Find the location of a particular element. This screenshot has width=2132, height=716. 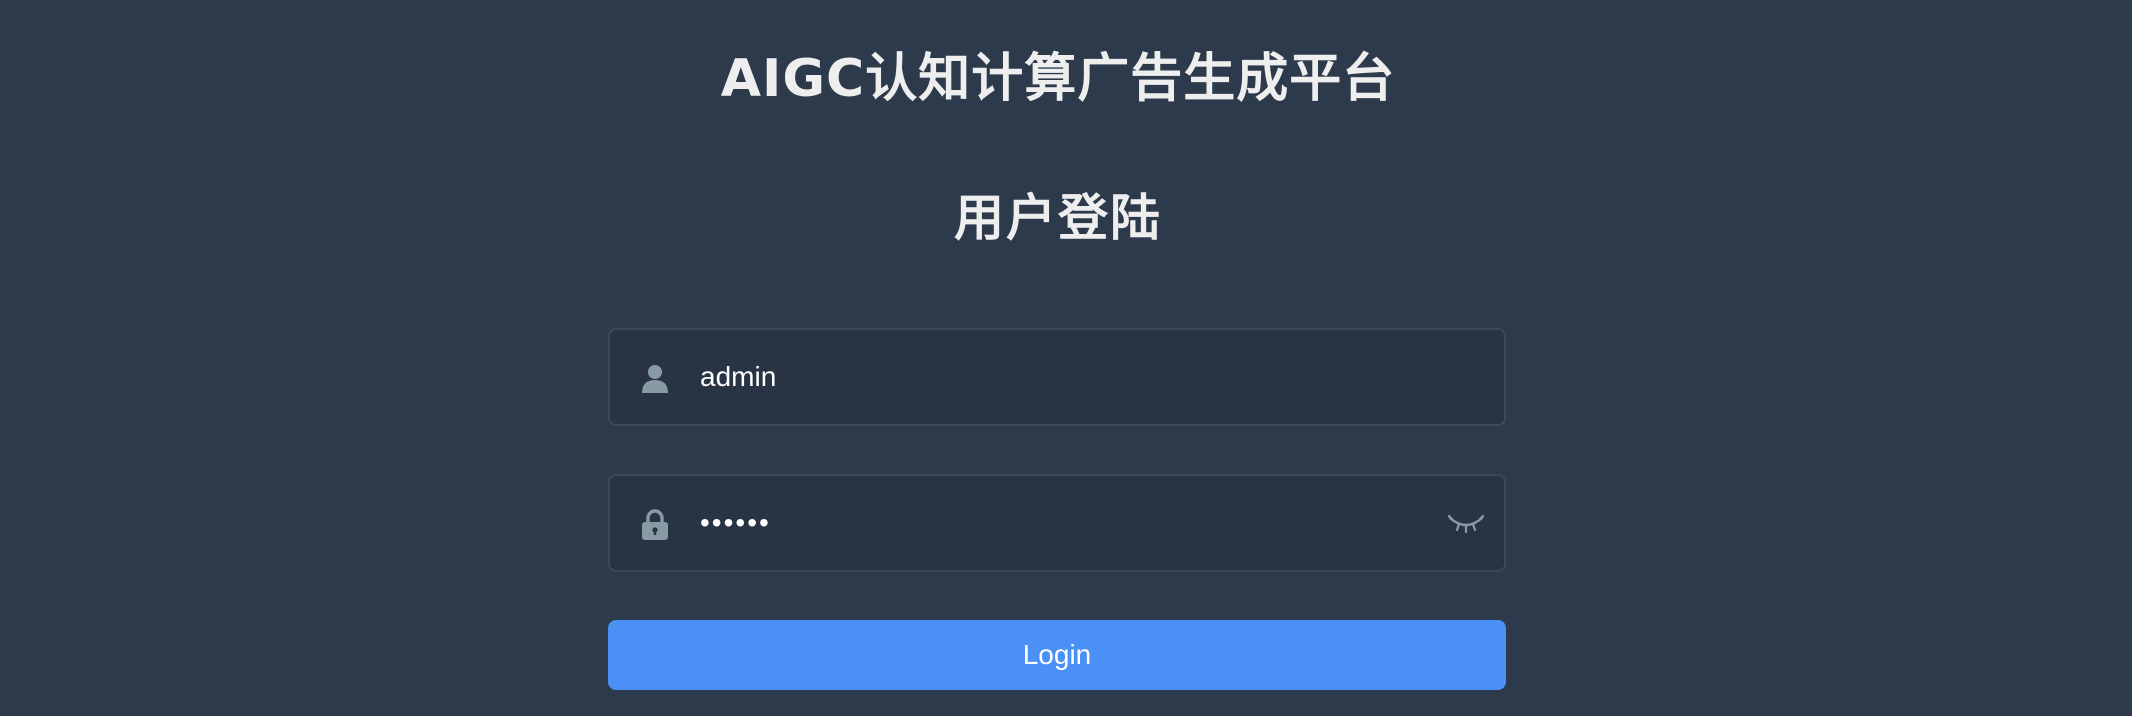

password-field is located at coordinates (1057, 523).